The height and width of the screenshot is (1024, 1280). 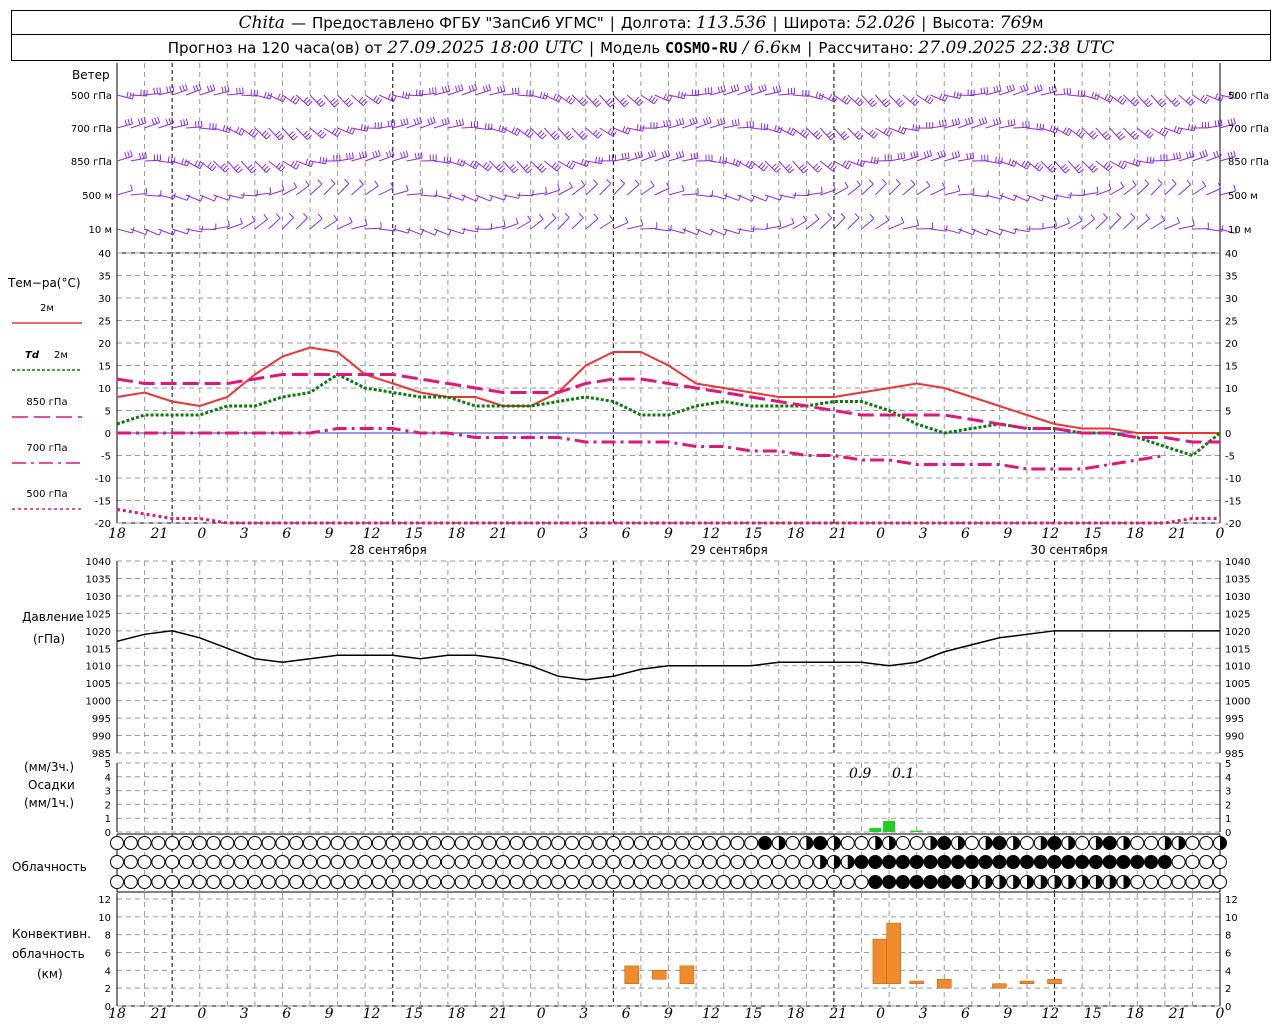 I want to click on temp-xtick: 0, so click(x=201, y=534).